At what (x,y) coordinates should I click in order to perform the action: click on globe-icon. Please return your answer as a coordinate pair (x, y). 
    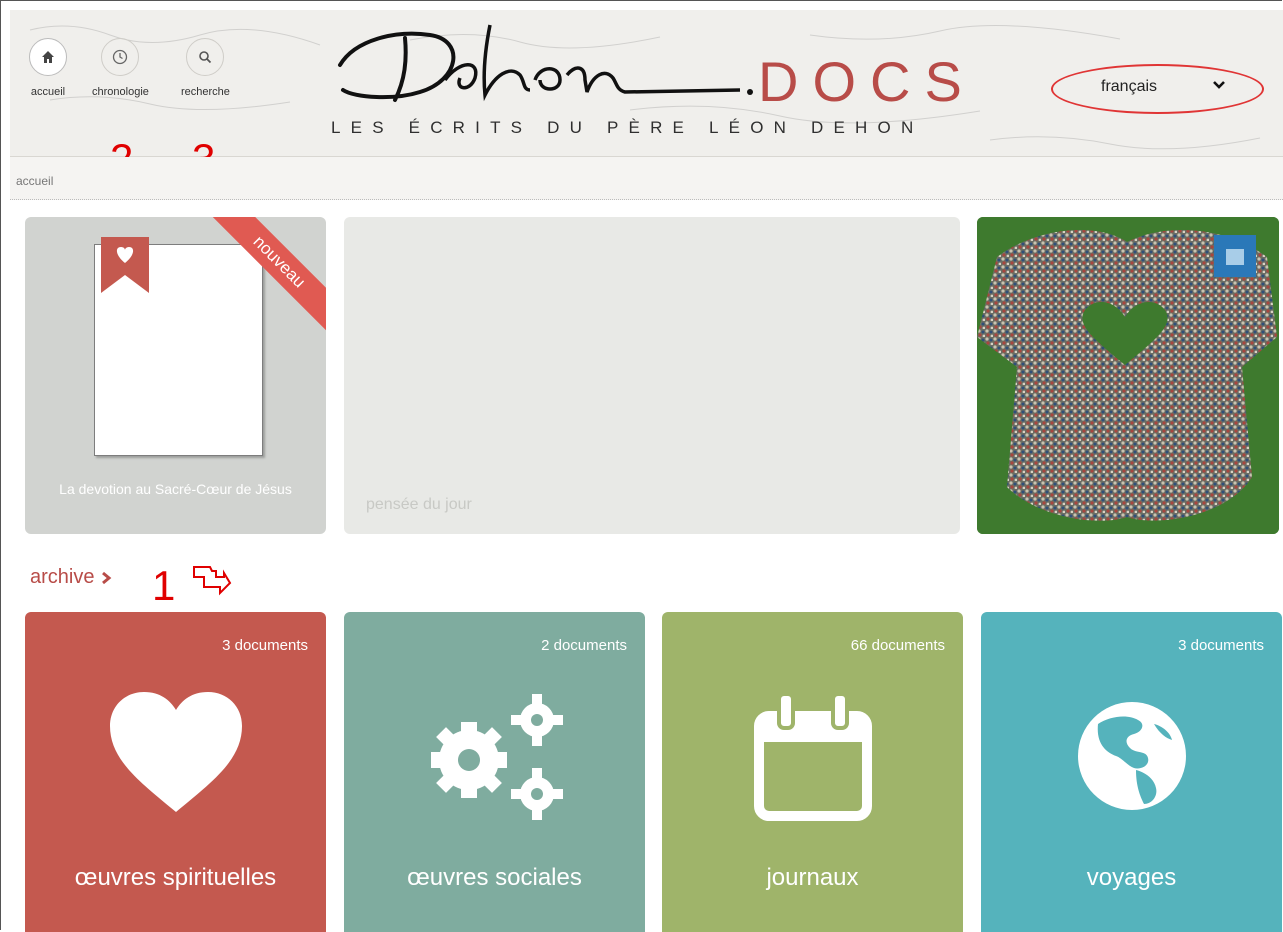
    Looking at the image, I should click on (1131, 756).